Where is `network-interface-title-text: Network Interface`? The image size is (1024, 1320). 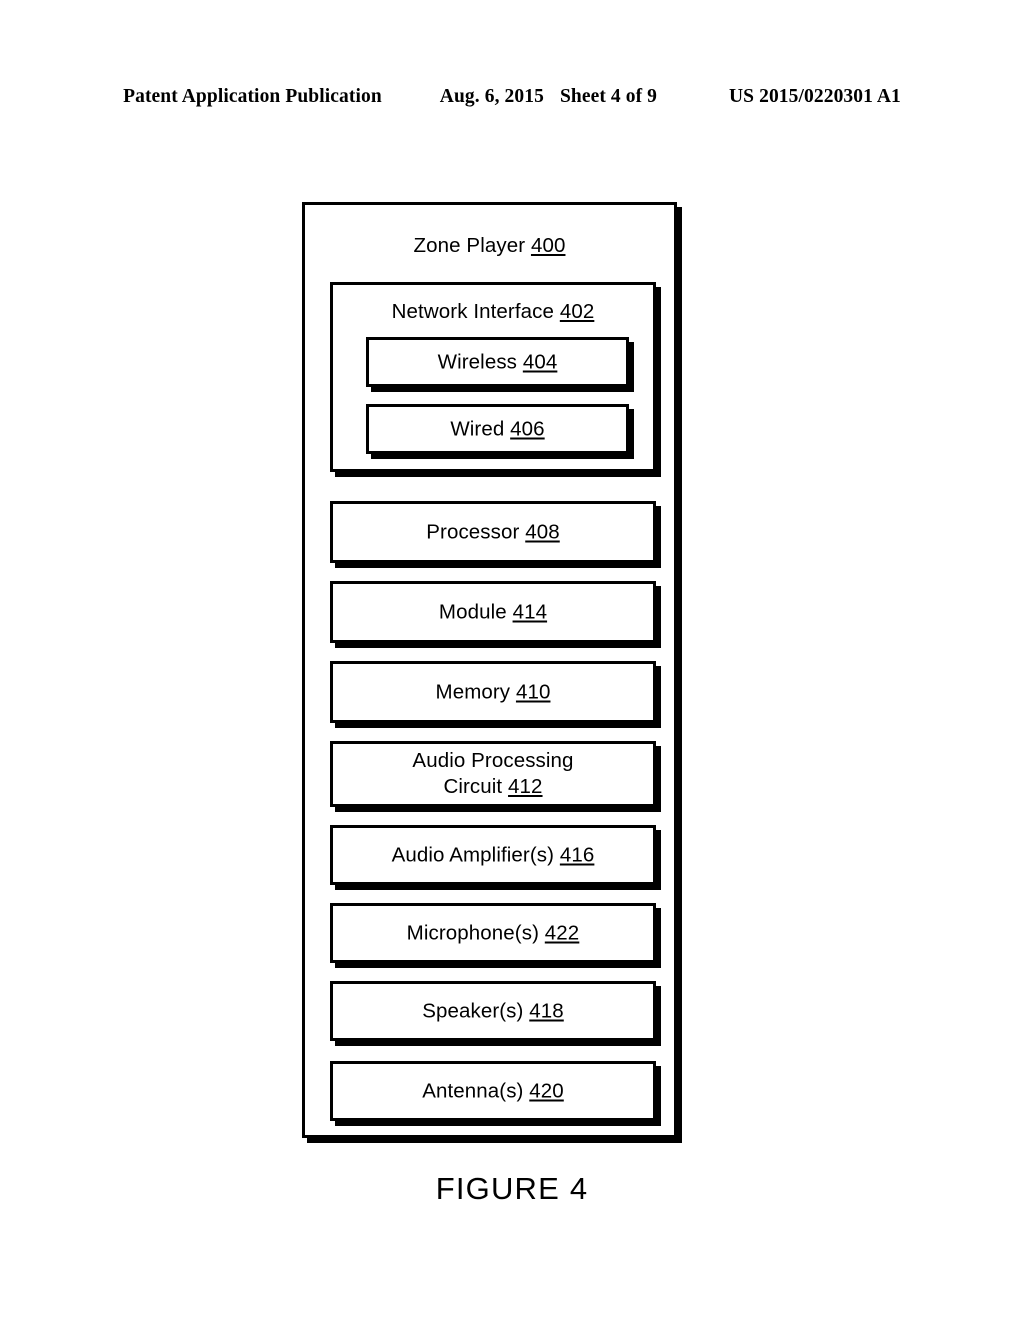 network-interface-title-text: Network Interface is located at coordinates (473, 311).